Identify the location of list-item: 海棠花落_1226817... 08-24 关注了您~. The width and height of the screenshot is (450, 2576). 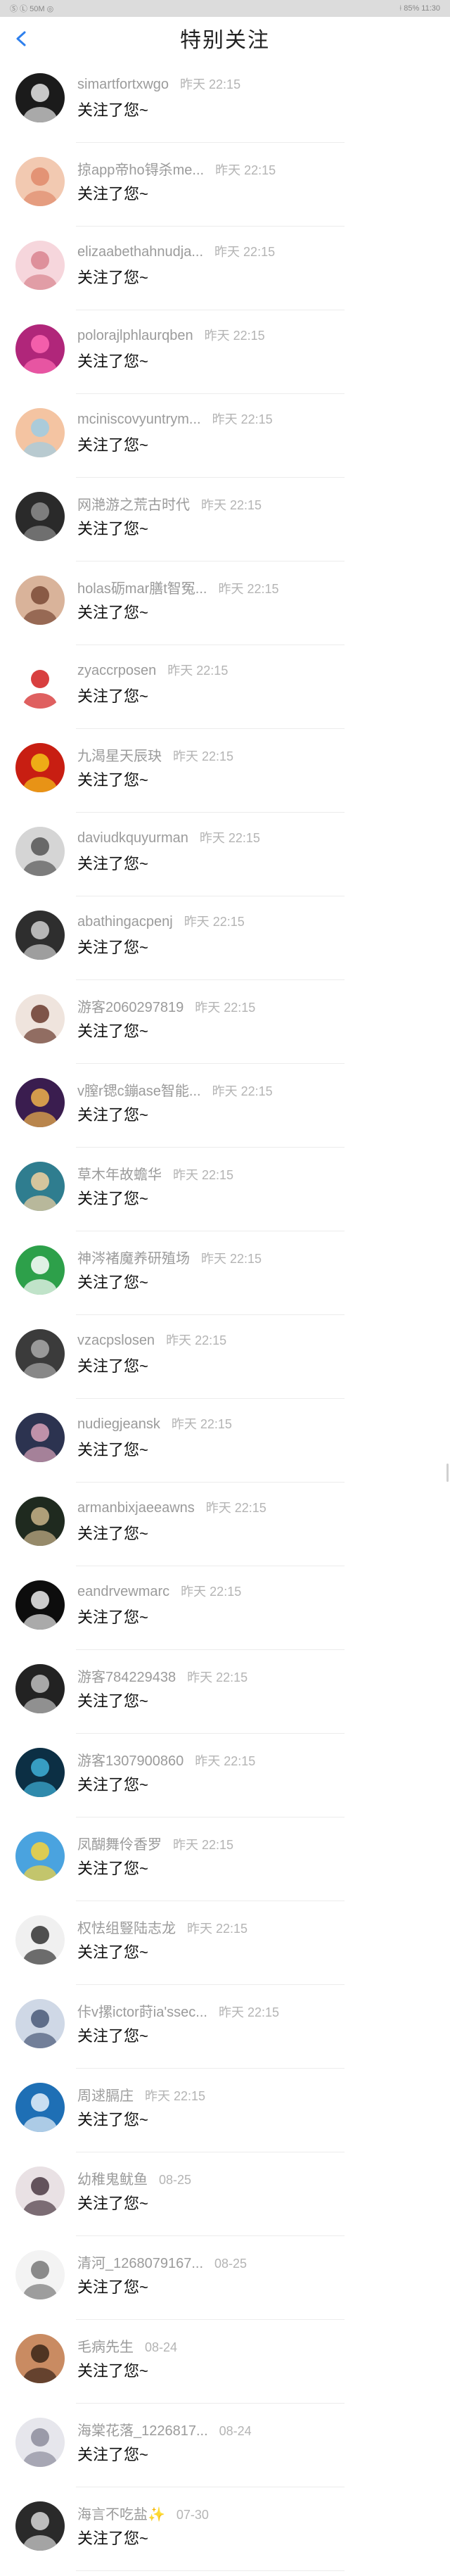
(225, 2445).